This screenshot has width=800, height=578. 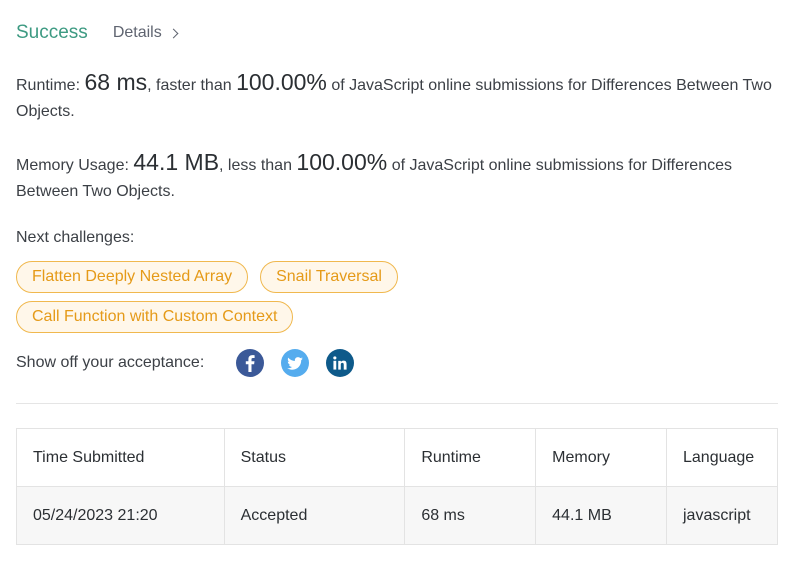 I want to click on column-header-status: Status, so click(x=314, y=457).